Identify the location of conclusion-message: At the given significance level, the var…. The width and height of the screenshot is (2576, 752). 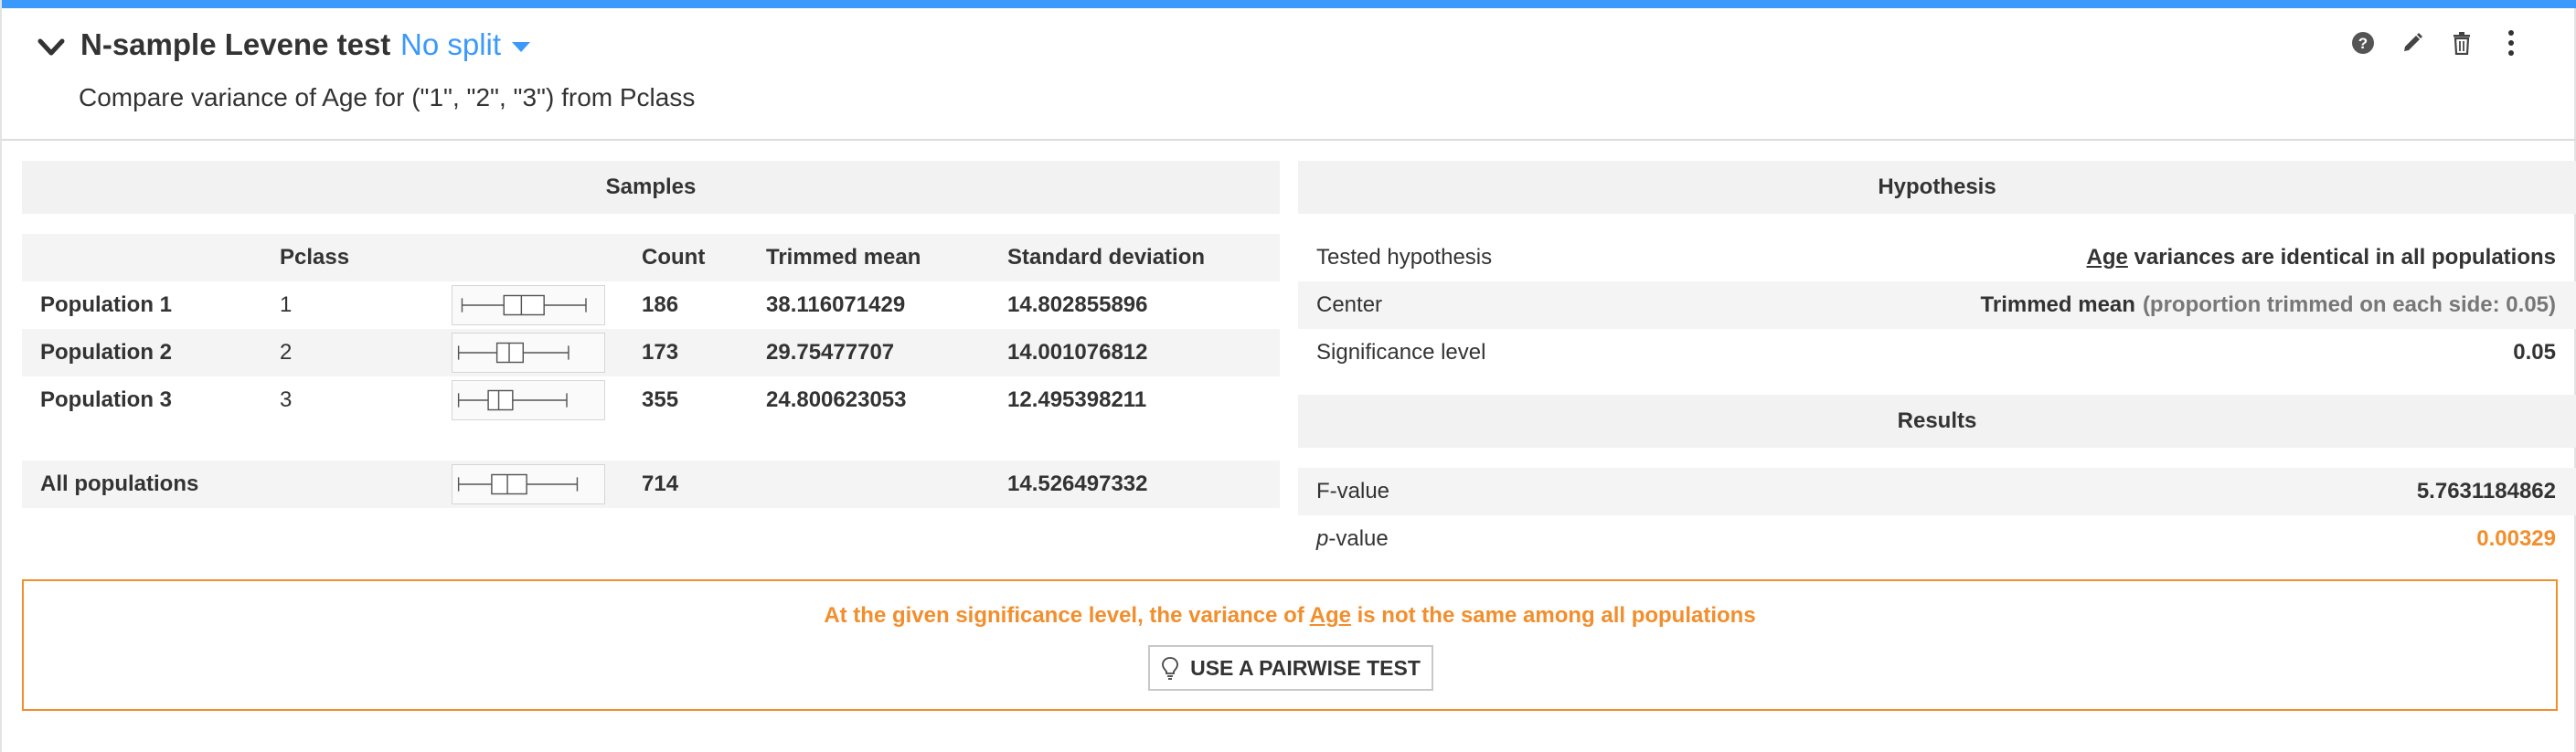
(1290, 616).